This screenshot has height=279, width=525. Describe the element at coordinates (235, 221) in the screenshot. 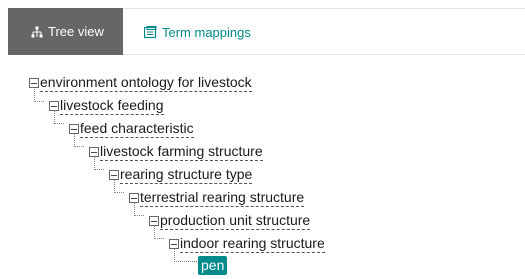

I see `tree-node-label: production unit structure` at that location.